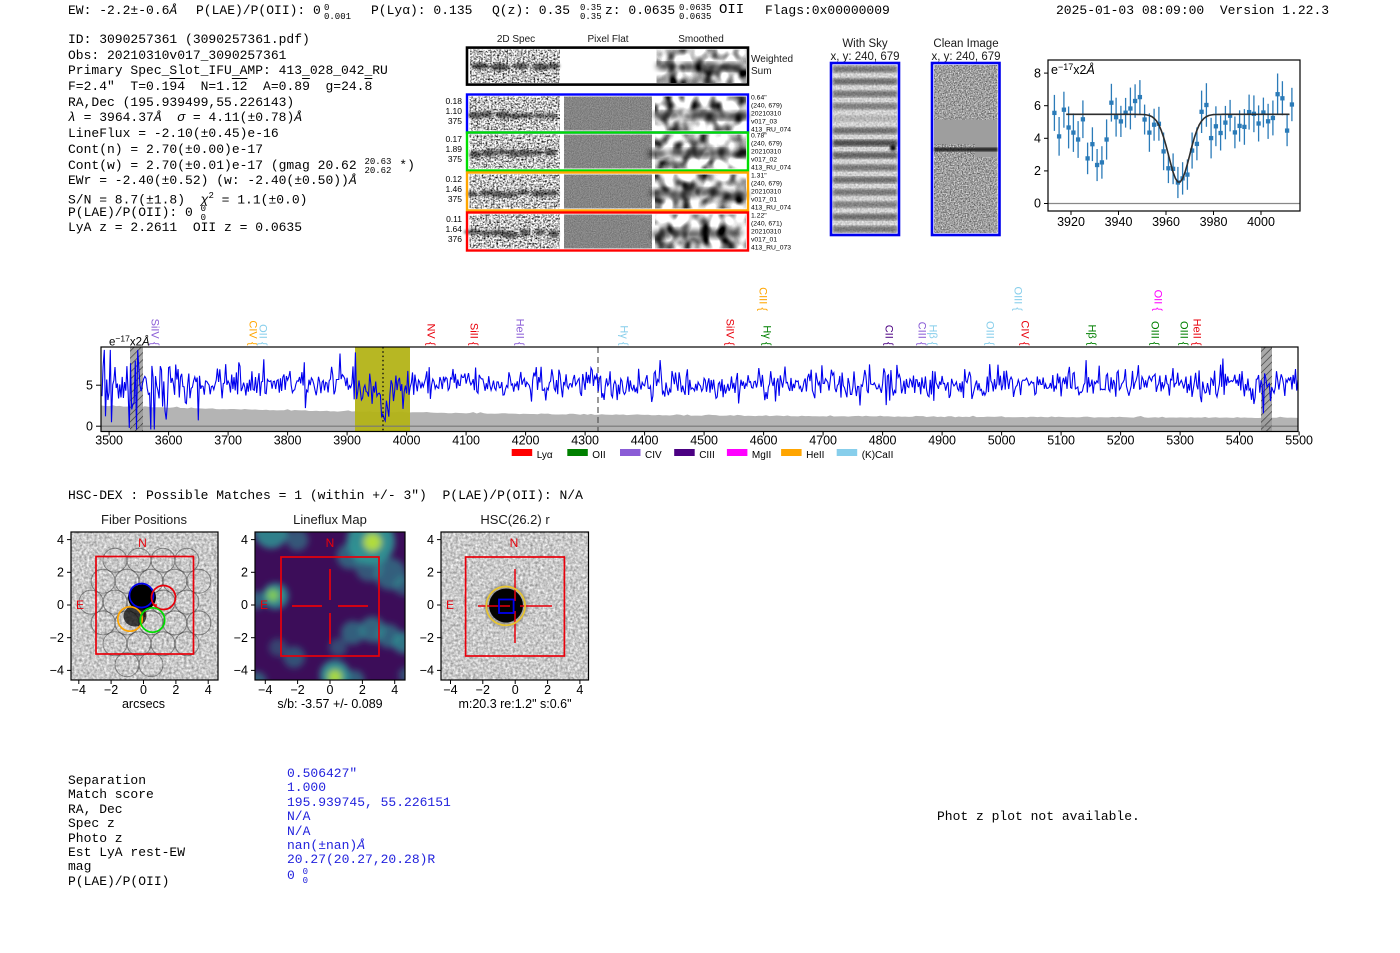 The image size is (1400, 953). Describe the element at coordinates (761, 71) in the screenshot. I see `svg-text: Sum` at that location.